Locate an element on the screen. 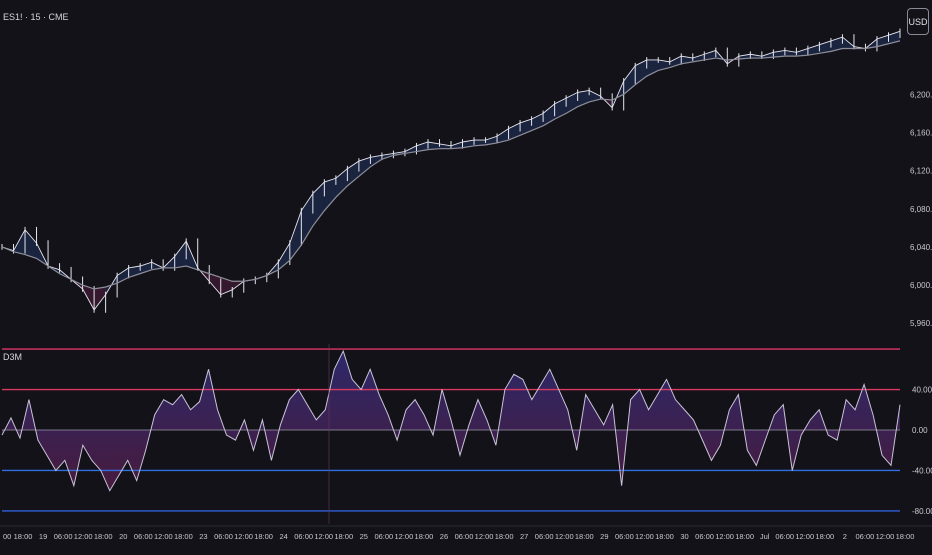 The width and height of the screenshot is (932, 555). price-tick-label: 6,000.00 is located at coordinates (921, 285).